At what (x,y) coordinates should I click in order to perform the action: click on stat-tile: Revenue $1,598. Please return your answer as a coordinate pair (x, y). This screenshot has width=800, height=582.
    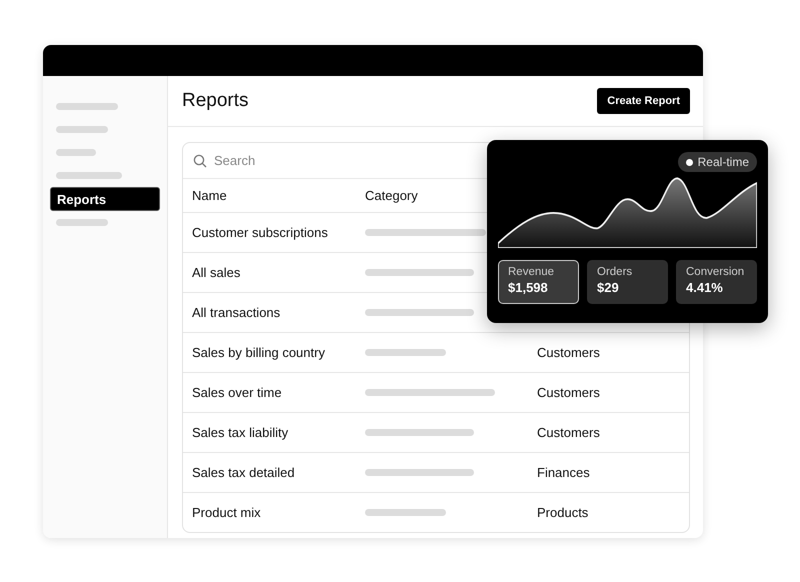
    Looking at the image, I should click on (538, 282).